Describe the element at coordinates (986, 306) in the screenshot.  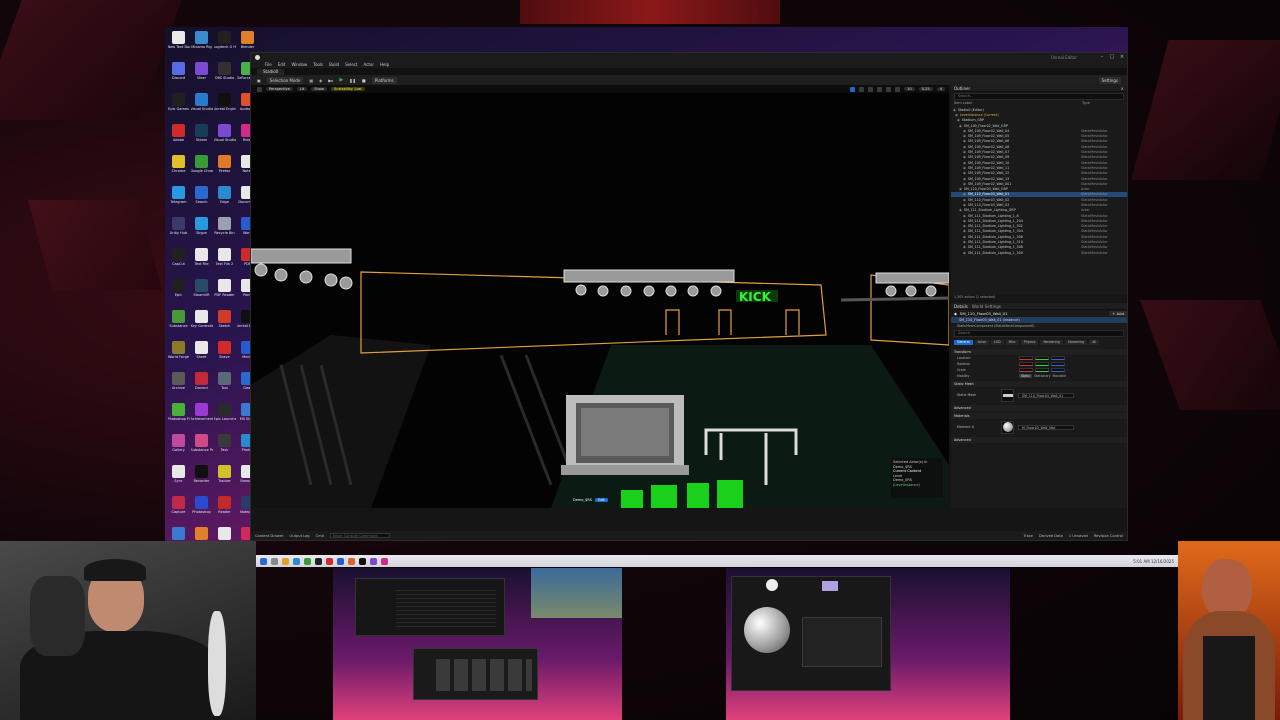
I see `world-settings-tab: World Settings` at that location.